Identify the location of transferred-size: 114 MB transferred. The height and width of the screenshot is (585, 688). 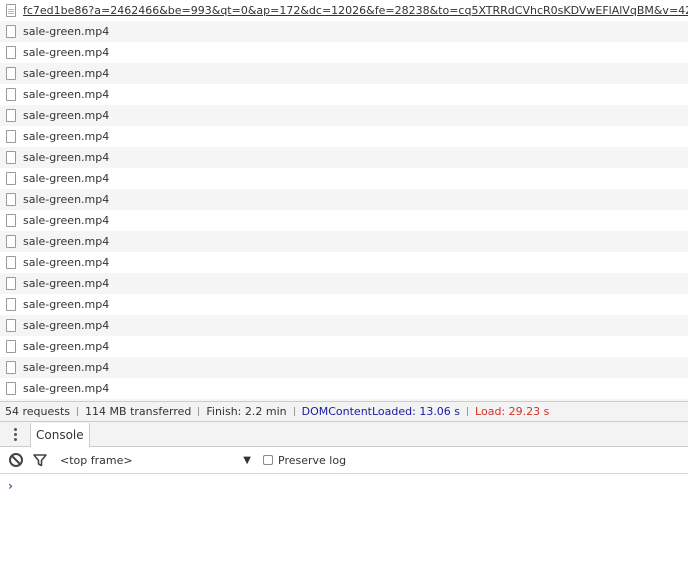
(138, 411).